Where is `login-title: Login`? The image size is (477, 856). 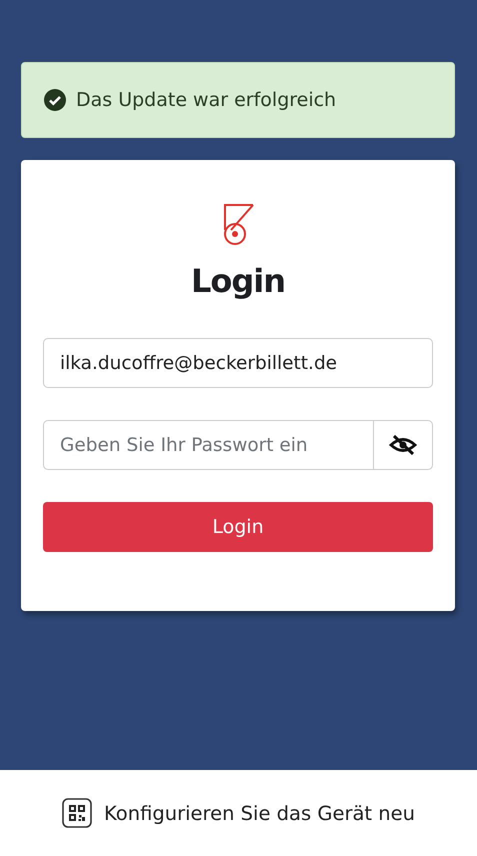
login-title: Login is located at coordinates (238, 281).